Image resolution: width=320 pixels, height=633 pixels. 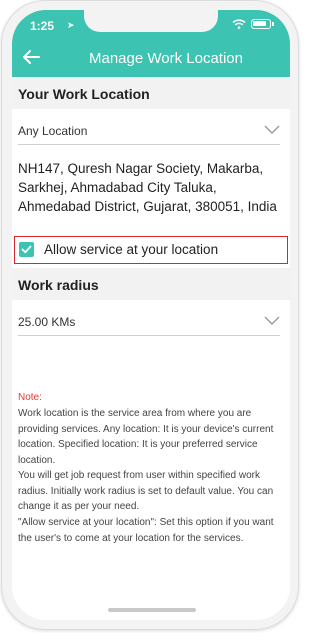 What do you see at coordinates (47, 322) in the screenshot?
I see `work-radius-value: 25.00 KMs` at bounding box center [47, 322].